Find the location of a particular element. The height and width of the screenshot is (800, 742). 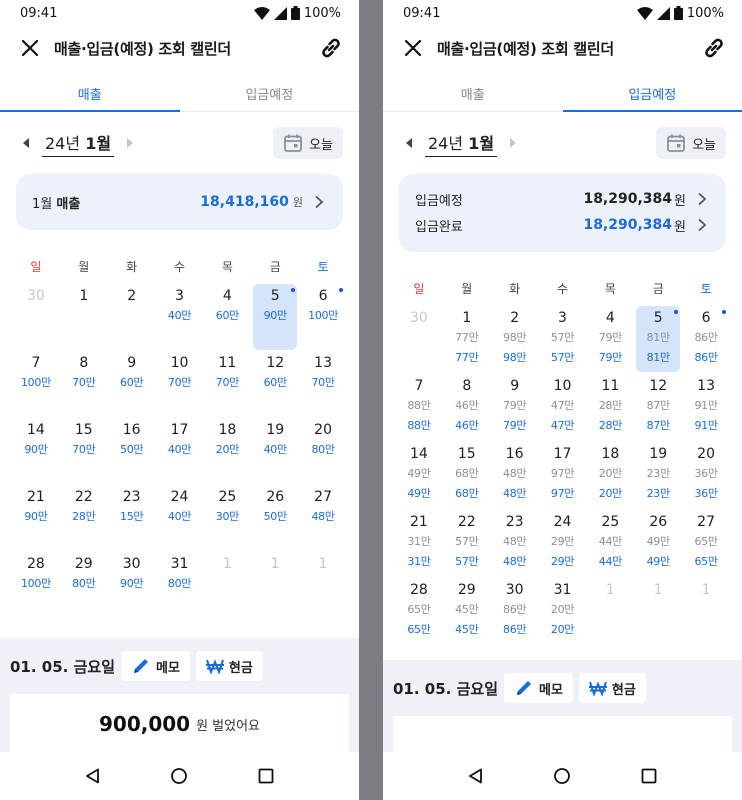

calendar-day: 9 79만 79만 is located at coordinates (515, 407).